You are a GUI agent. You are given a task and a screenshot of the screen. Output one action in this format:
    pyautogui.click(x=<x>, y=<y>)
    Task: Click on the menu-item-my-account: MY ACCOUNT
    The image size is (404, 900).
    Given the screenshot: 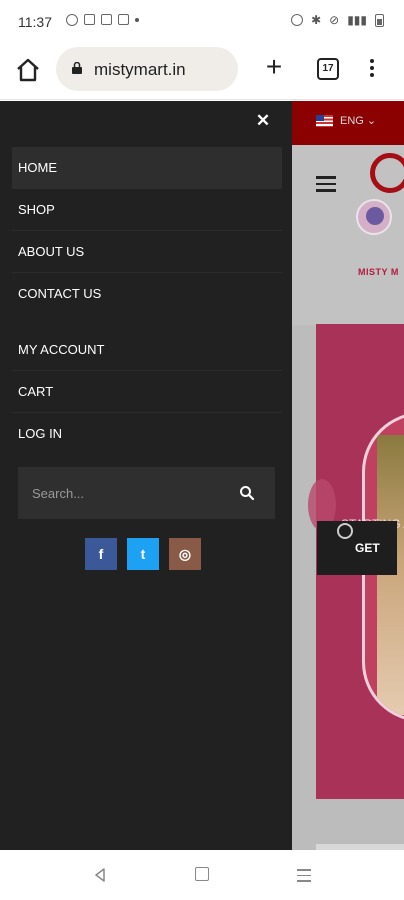 What is the action you would take?
    pyautogui.click(x=147, y=350)
    